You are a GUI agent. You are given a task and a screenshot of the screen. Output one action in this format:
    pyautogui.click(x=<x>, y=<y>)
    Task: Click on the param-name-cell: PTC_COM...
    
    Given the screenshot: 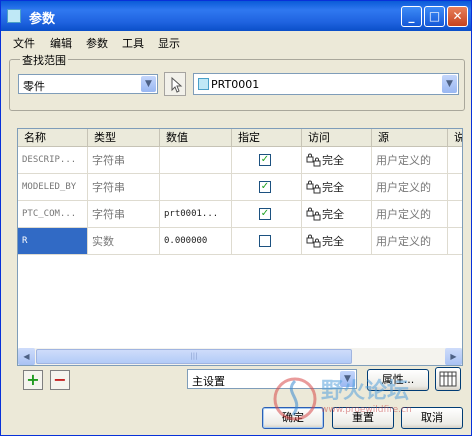 What is the action you would take?
    pyautogui.click(x=53, y=214)
    